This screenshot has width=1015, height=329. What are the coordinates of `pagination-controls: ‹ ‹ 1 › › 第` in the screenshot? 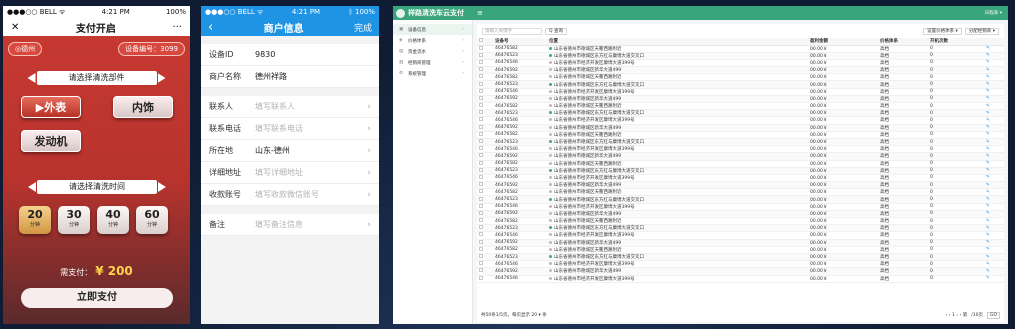 It's located at (957, 315).